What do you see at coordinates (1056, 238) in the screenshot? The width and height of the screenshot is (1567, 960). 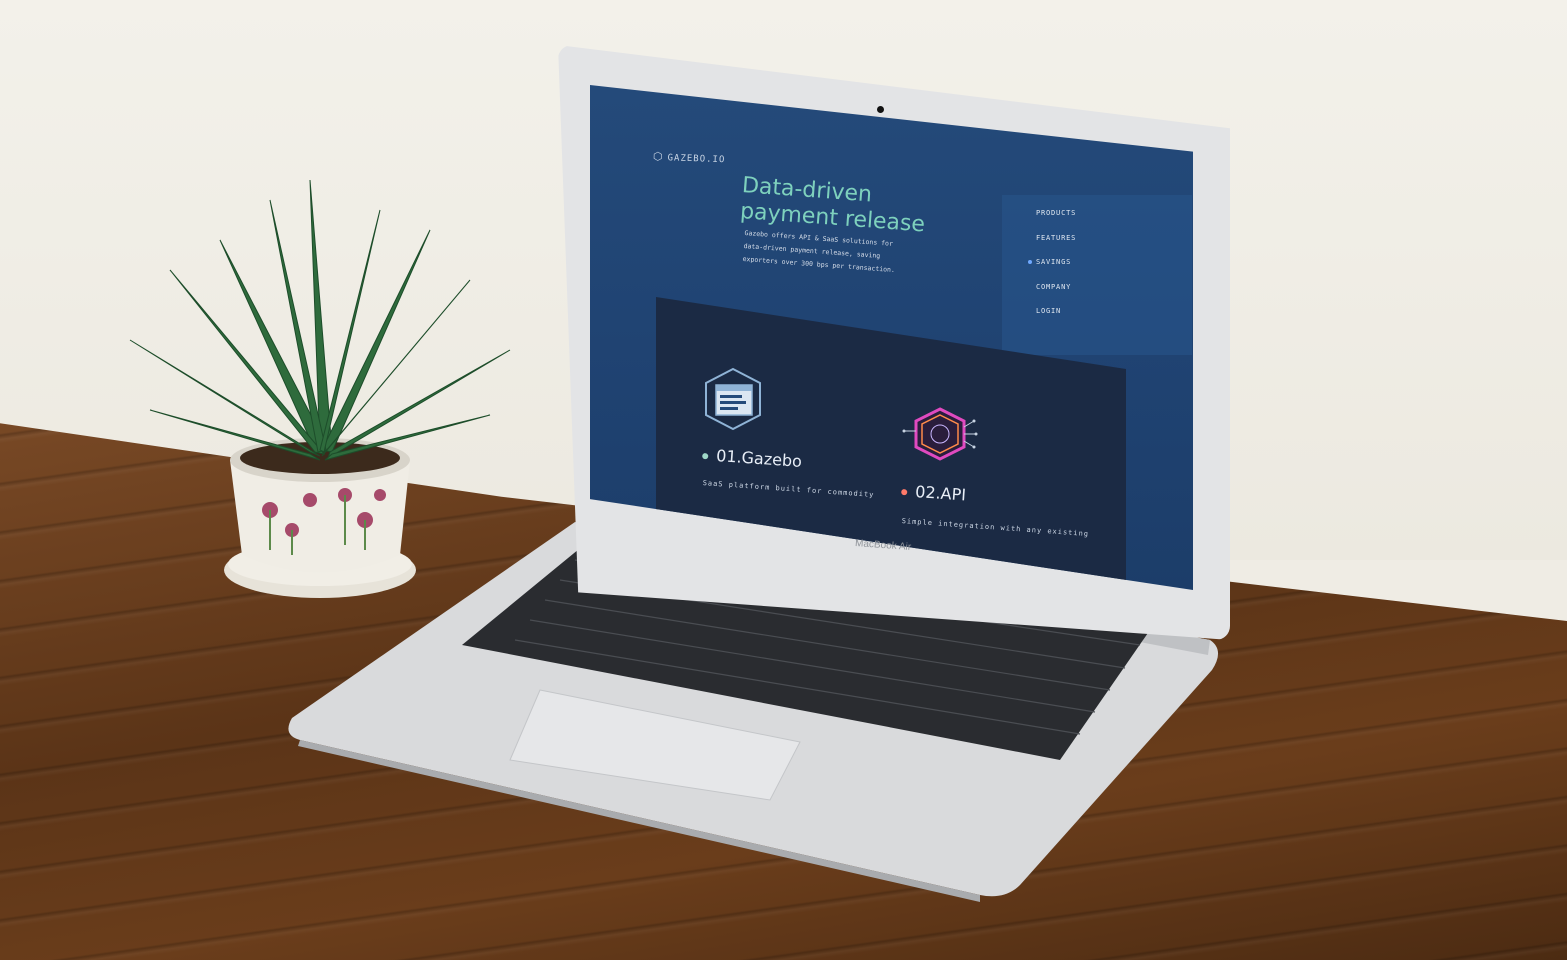 I see `nav-item-features: FEATURES` at bounding box center [1056, 238].